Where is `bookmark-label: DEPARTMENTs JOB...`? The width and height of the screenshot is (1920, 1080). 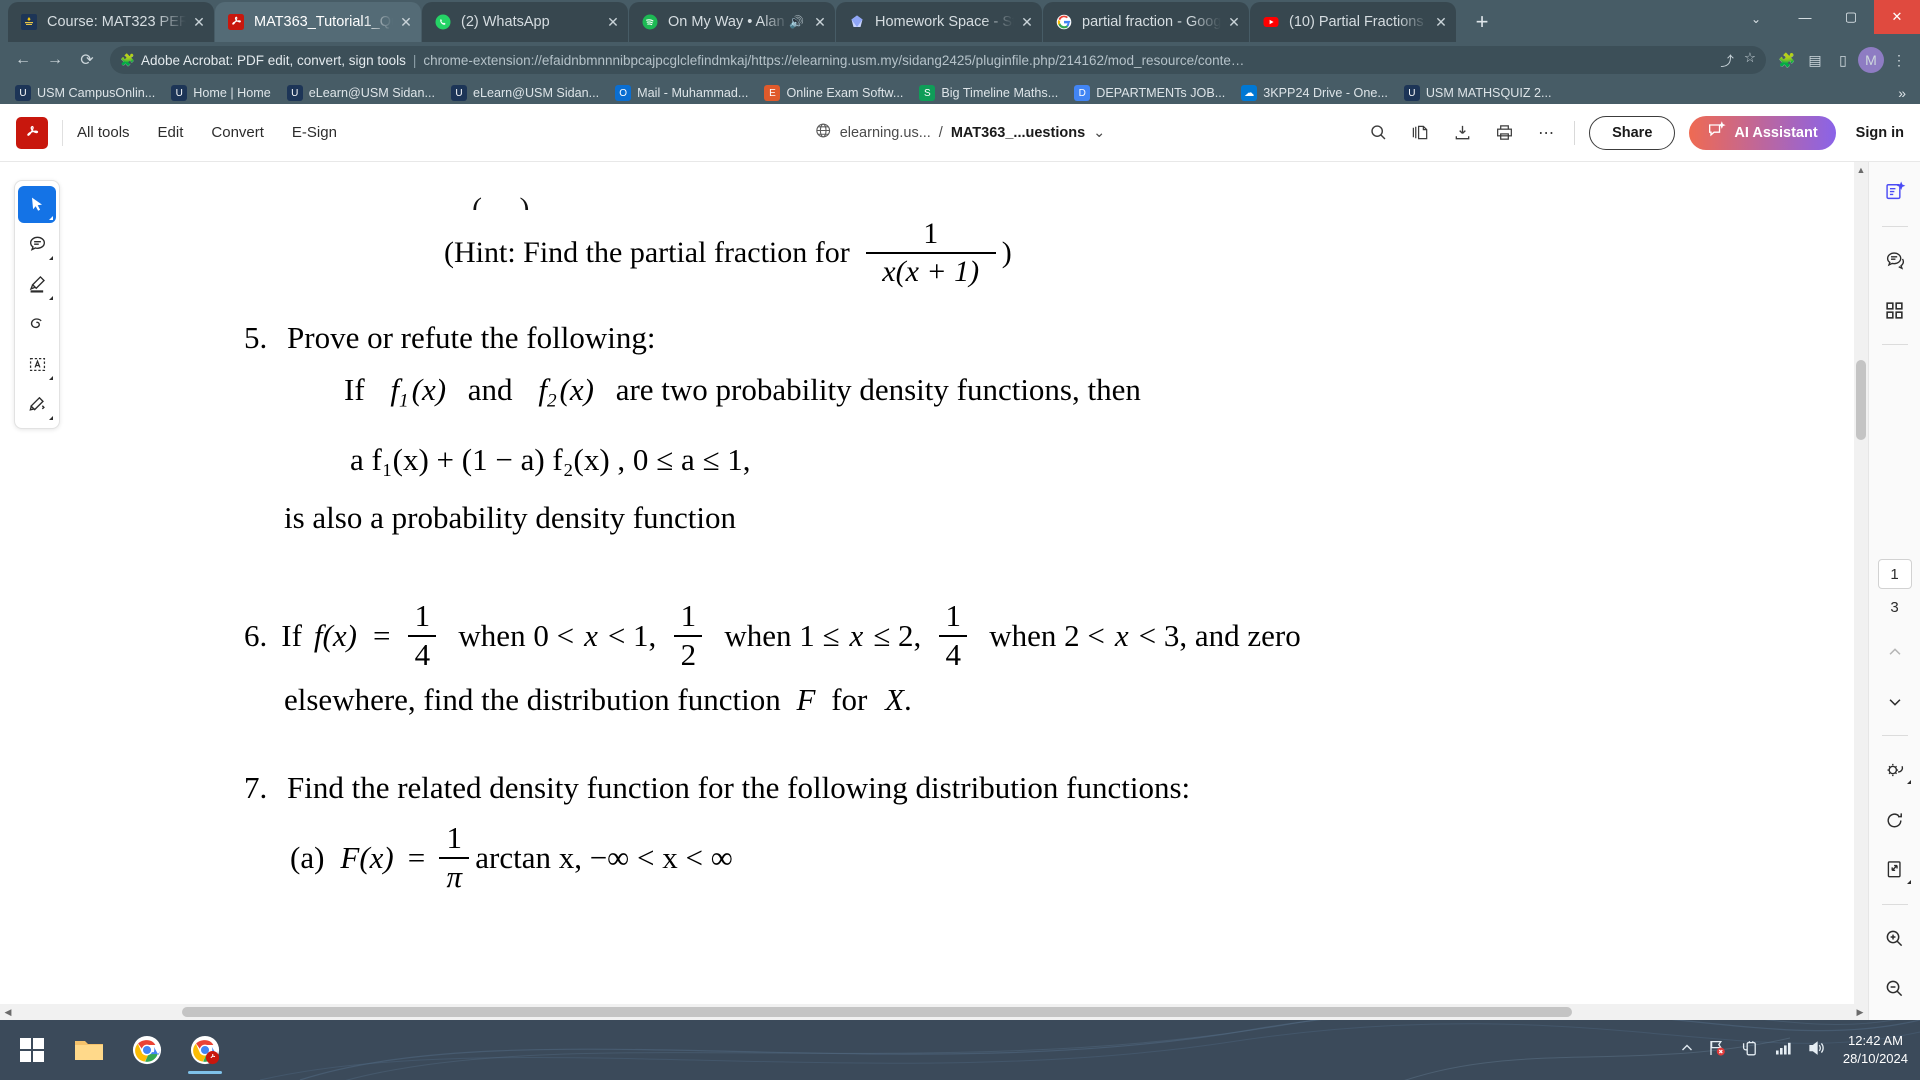 bookmark-label: DEPARTMENTs JOB... is located at coordinates (1161, 93).